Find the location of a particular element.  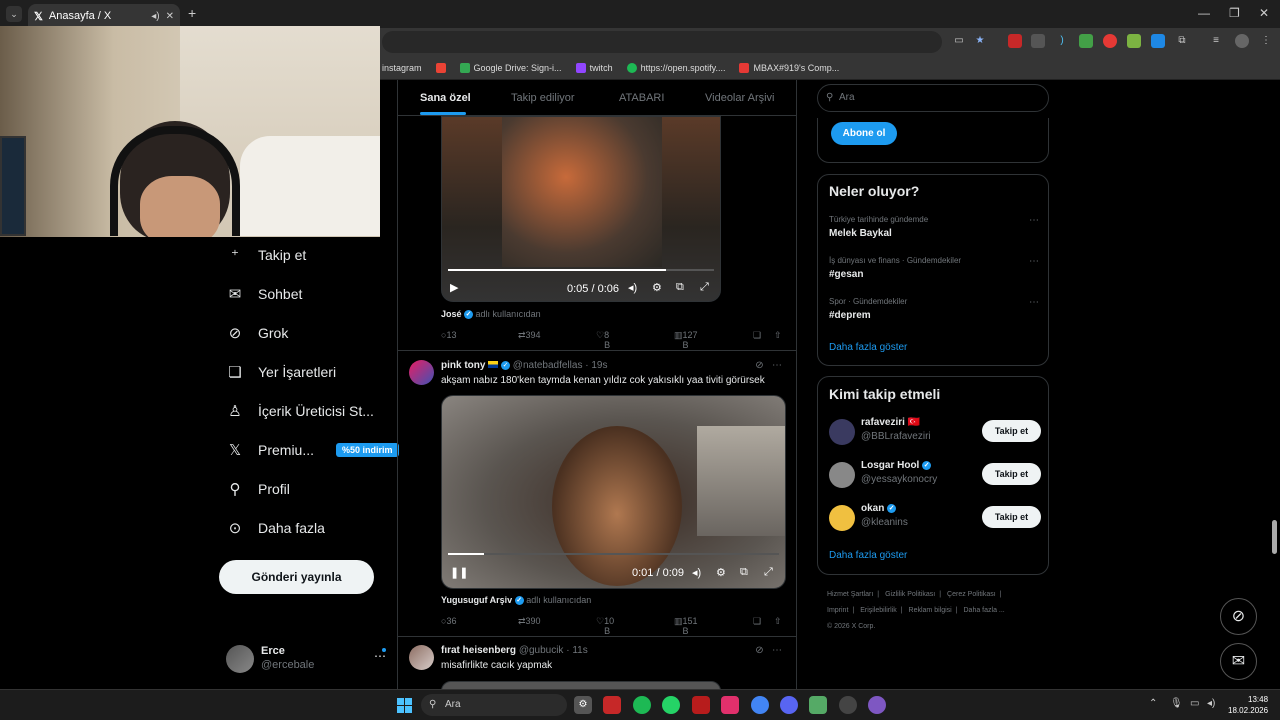

clock: 13:48 18.02.2026 is located at coordinates (1248, 705).